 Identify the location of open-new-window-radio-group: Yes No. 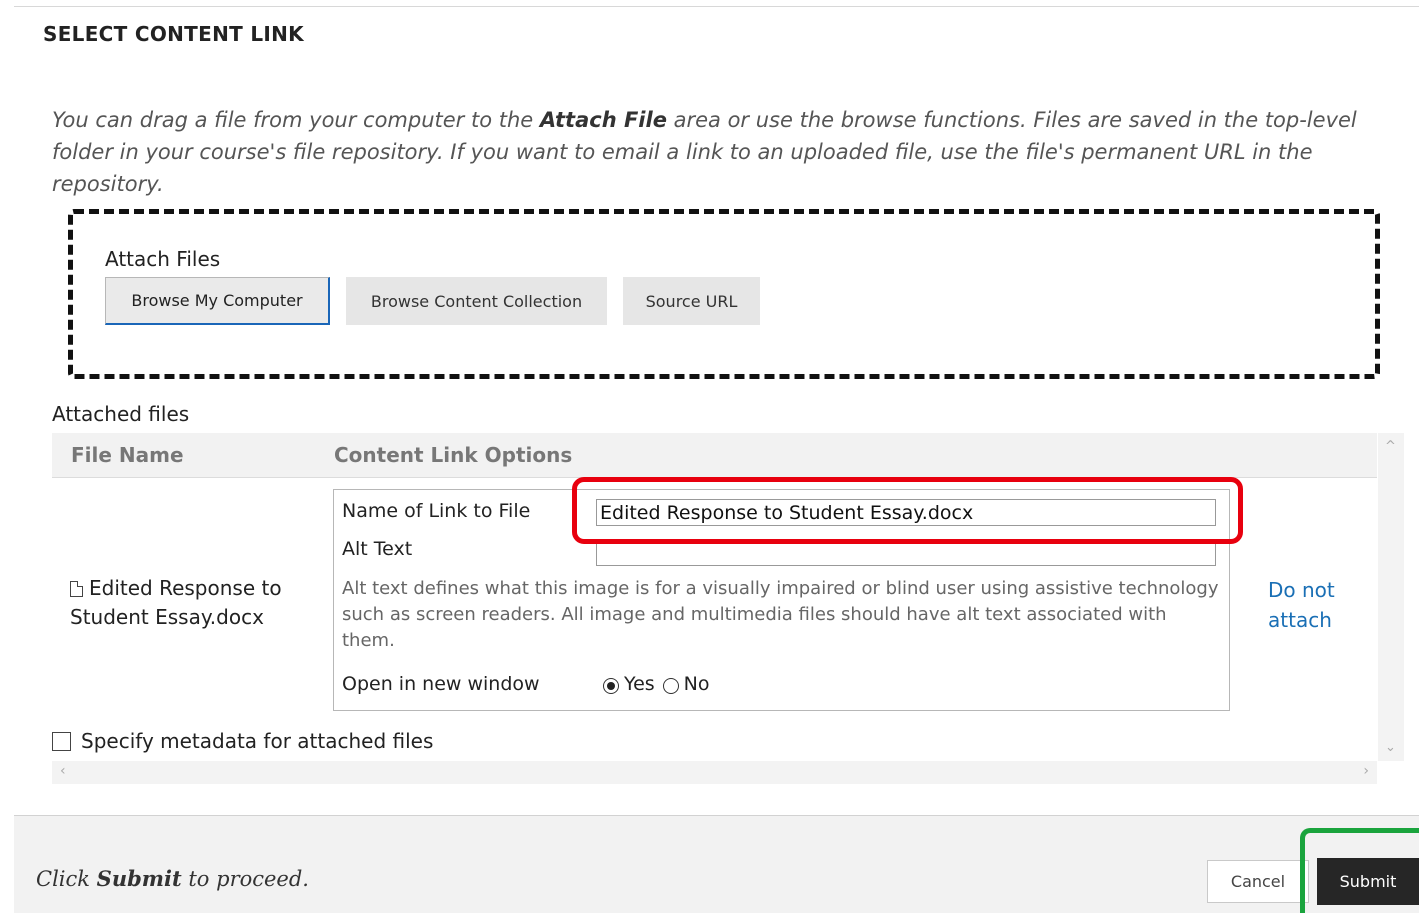
(656, 684).